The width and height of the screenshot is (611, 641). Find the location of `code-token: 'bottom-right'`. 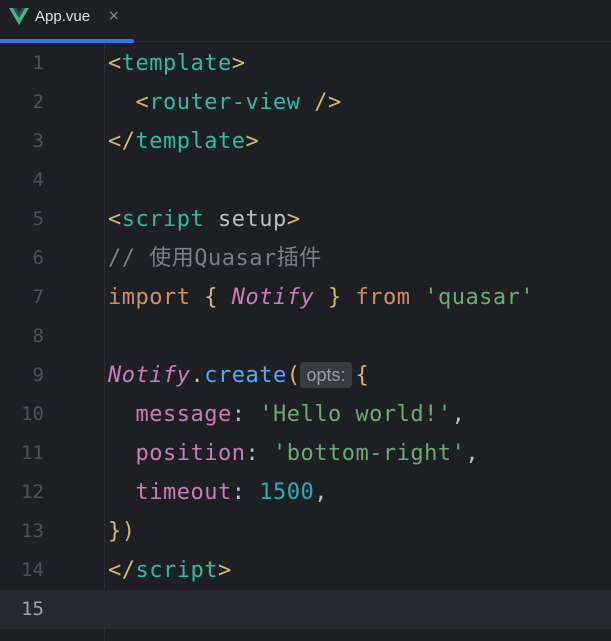

code-token: 'bottom-right' is located at coordinates (369, 453).